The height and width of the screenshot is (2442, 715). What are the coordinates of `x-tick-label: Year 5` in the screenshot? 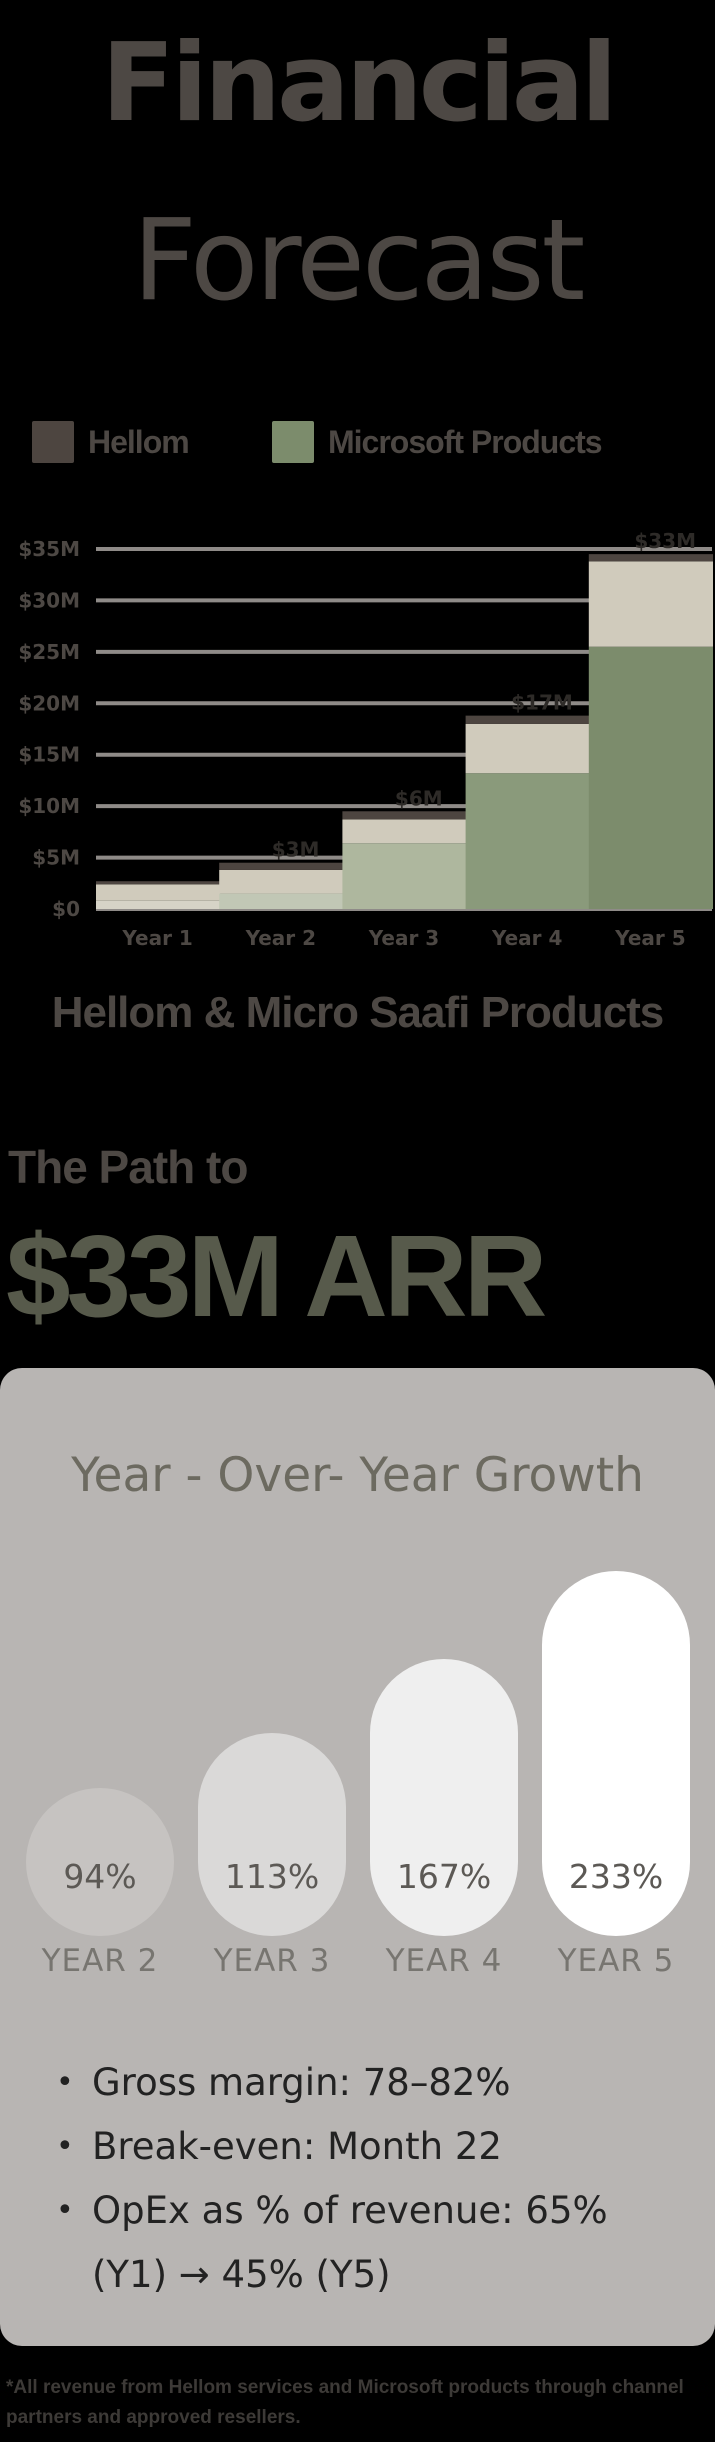 It's located at (649, 938).